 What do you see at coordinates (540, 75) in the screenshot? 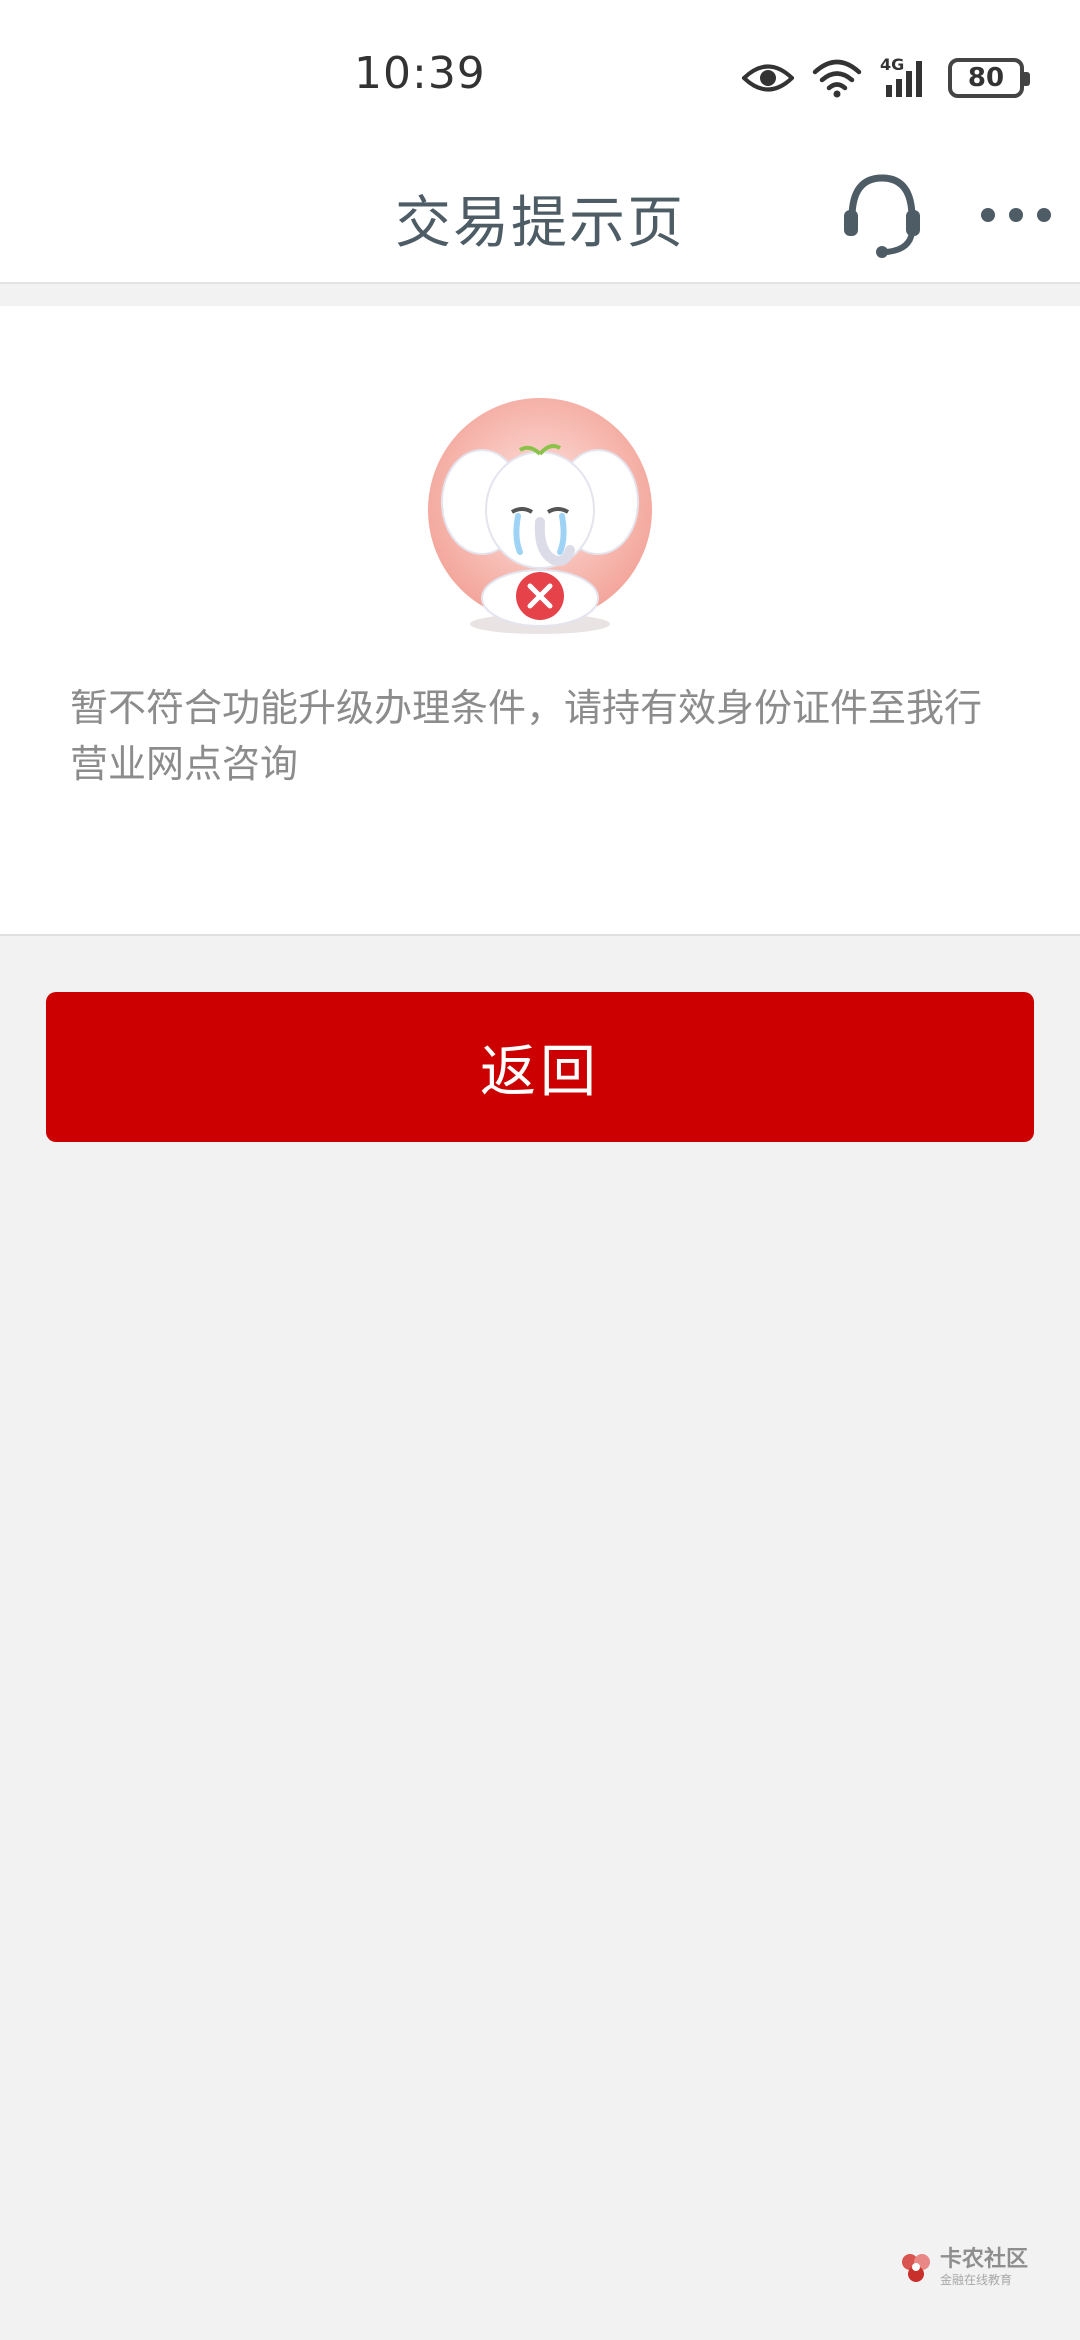
I see `status-bar: 10:39 4G 80` at bounding box center [540, 75].